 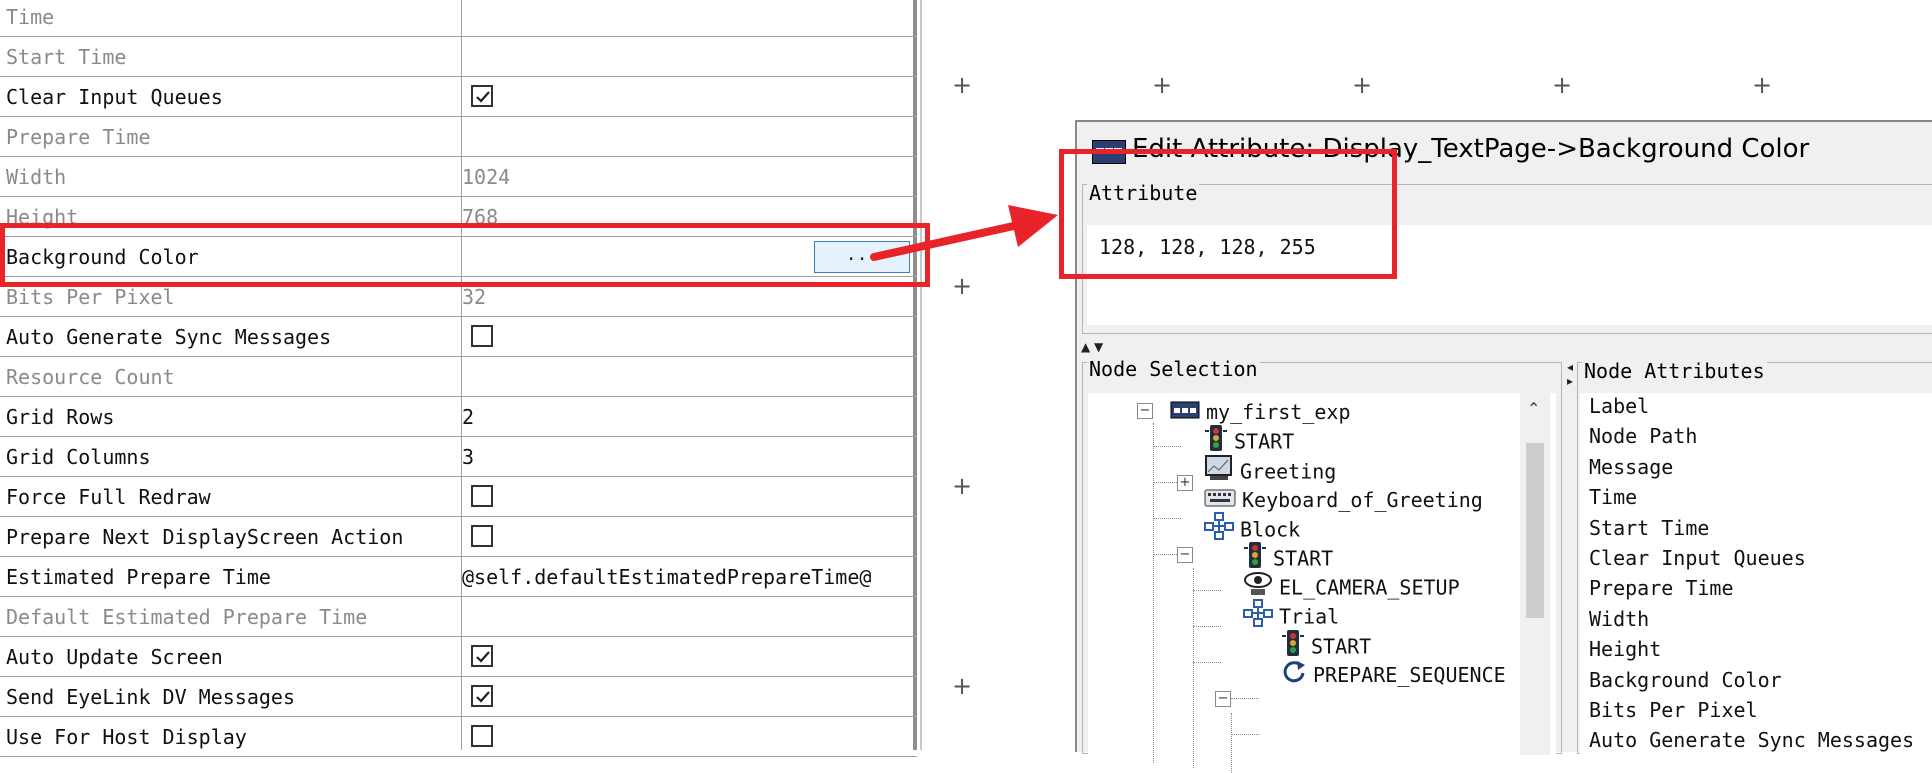 I want to click on node-attribute-item: Message, so click(x=1631, y=467).